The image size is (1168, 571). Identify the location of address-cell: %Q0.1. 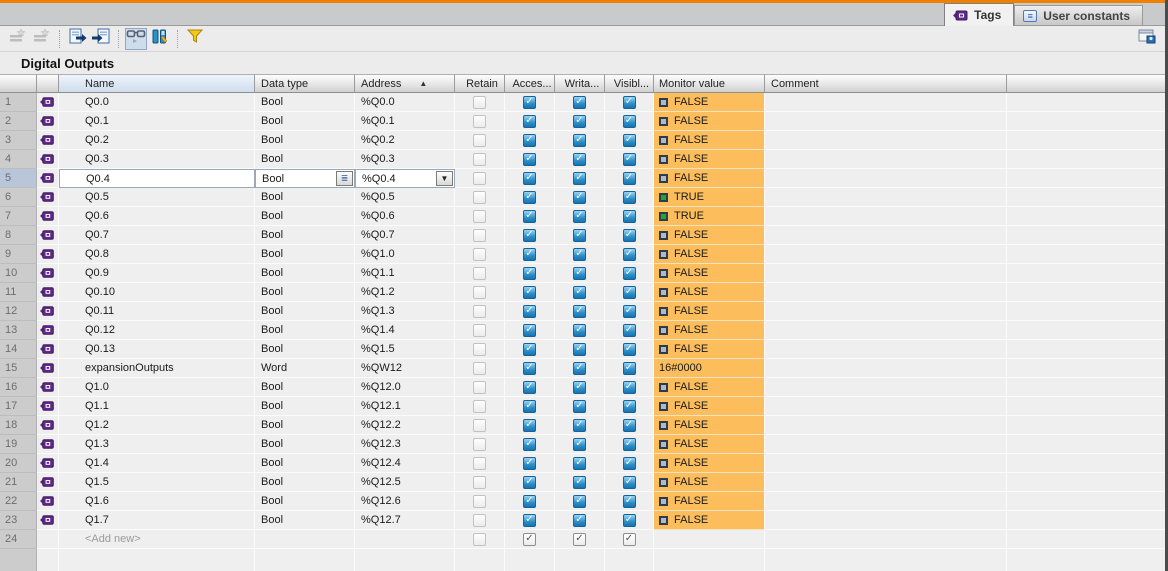
(405, 121).